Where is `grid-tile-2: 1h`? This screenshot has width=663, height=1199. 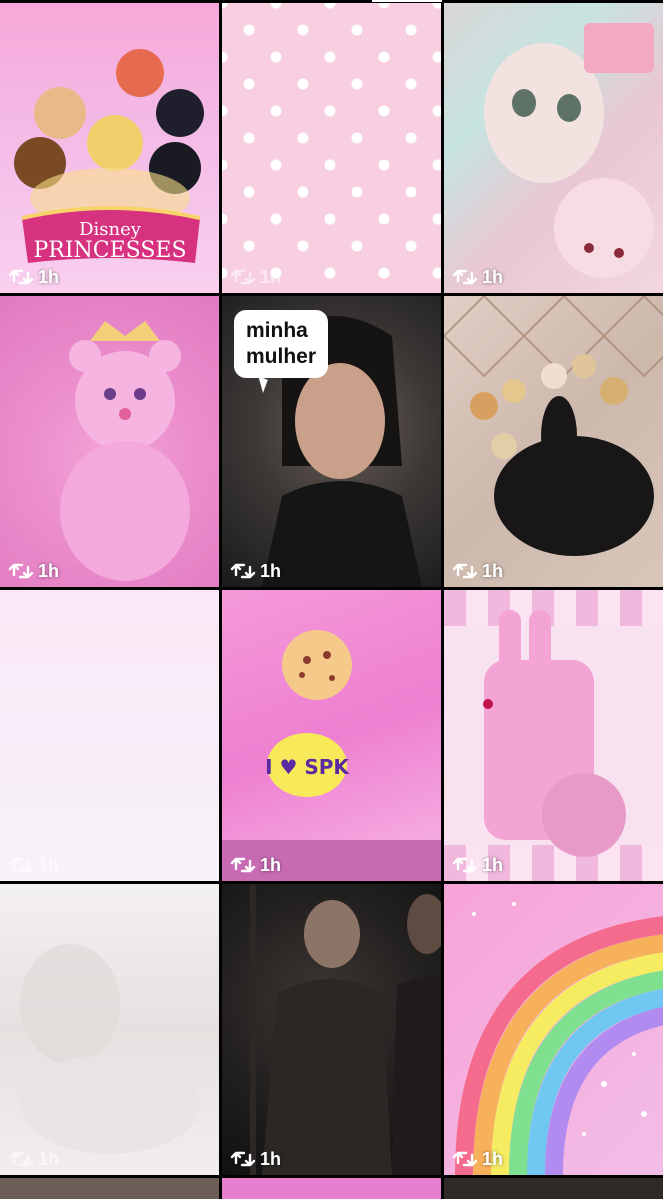 grid-tile-2: 1h is located at coordinates (331, 148).